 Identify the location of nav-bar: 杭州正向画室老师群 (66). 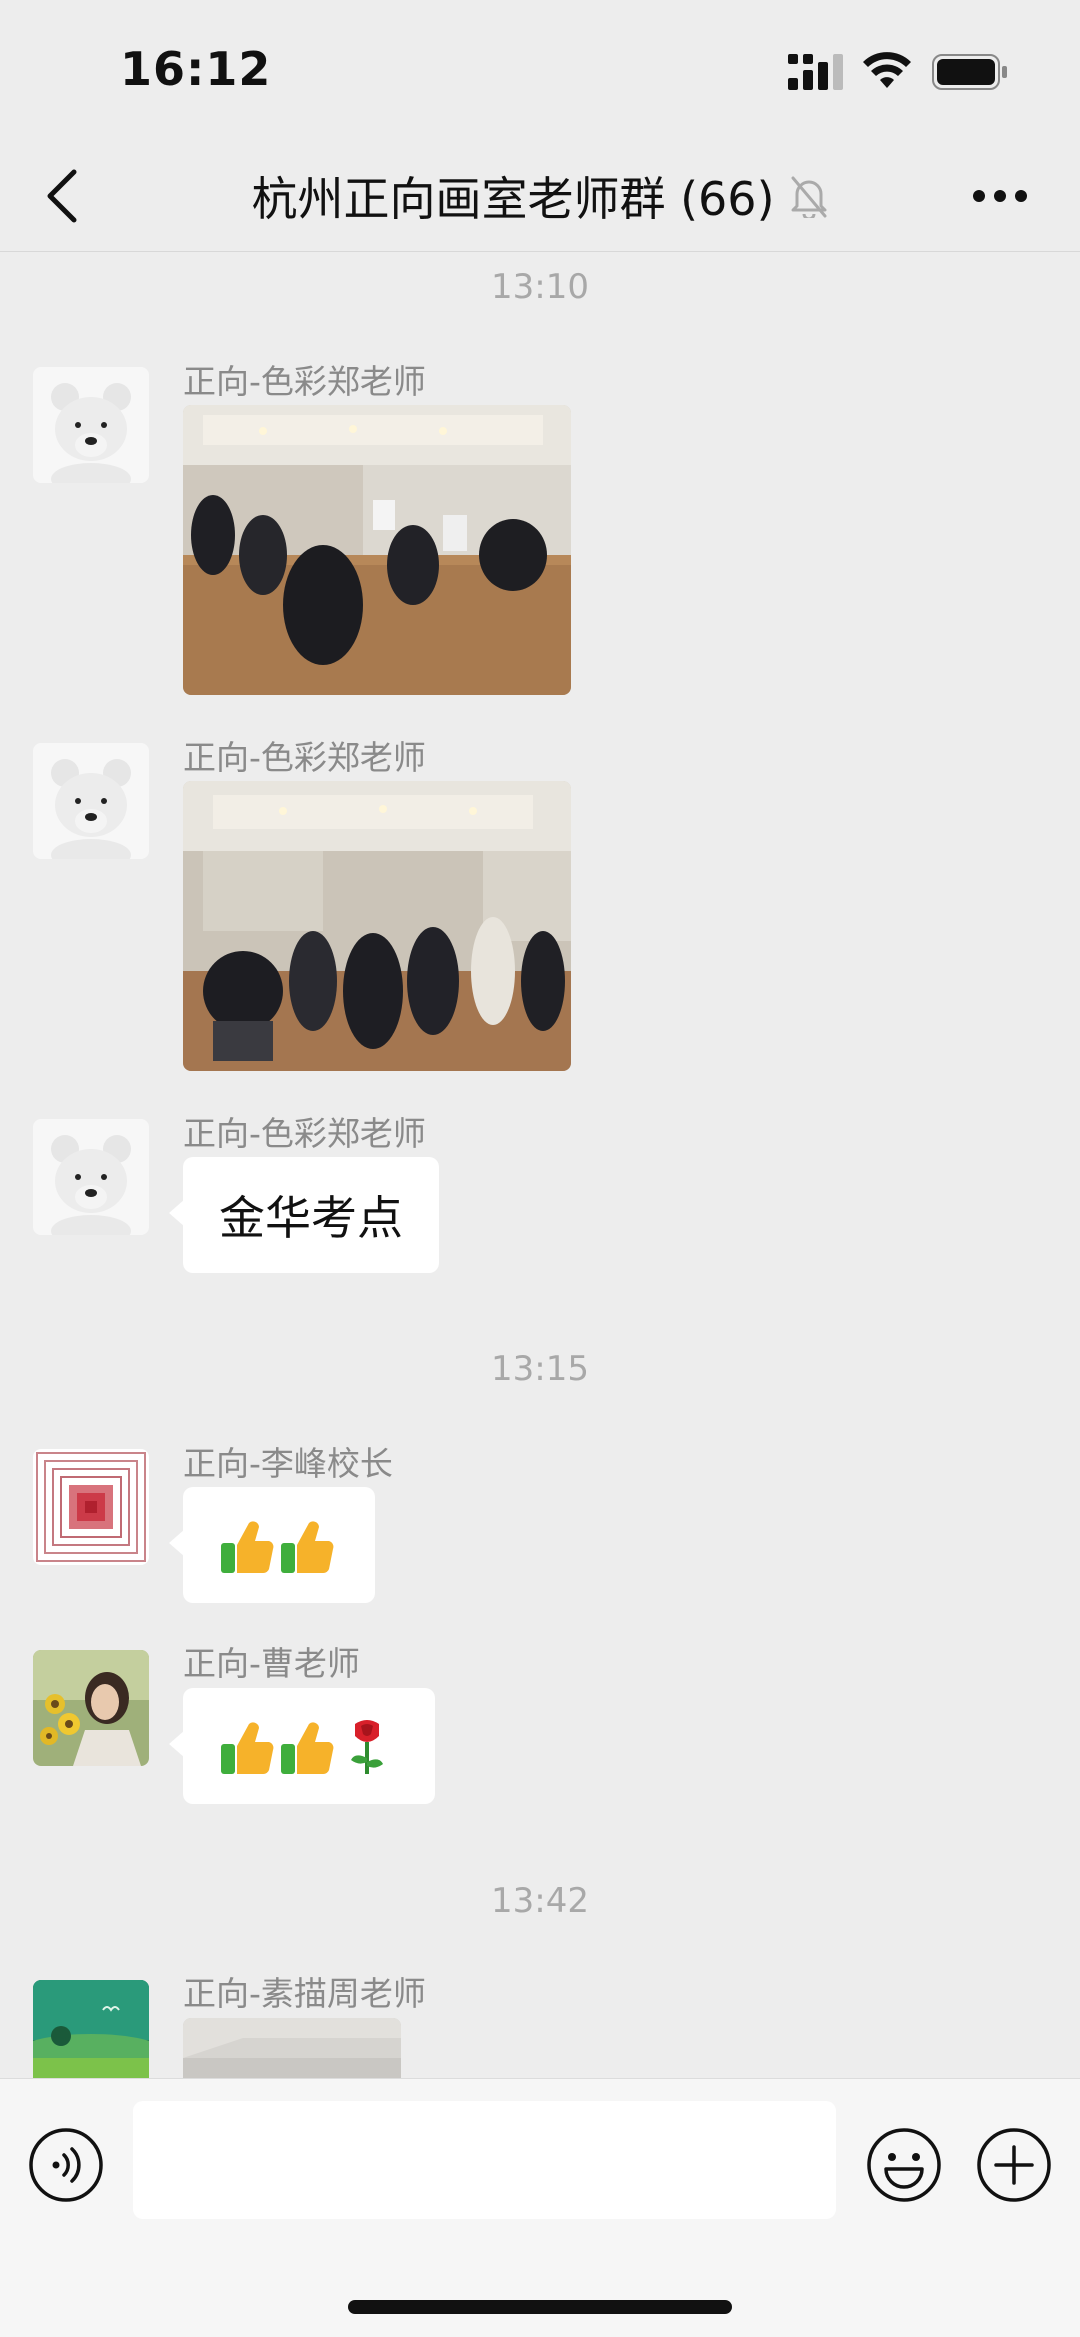
(540, 196).